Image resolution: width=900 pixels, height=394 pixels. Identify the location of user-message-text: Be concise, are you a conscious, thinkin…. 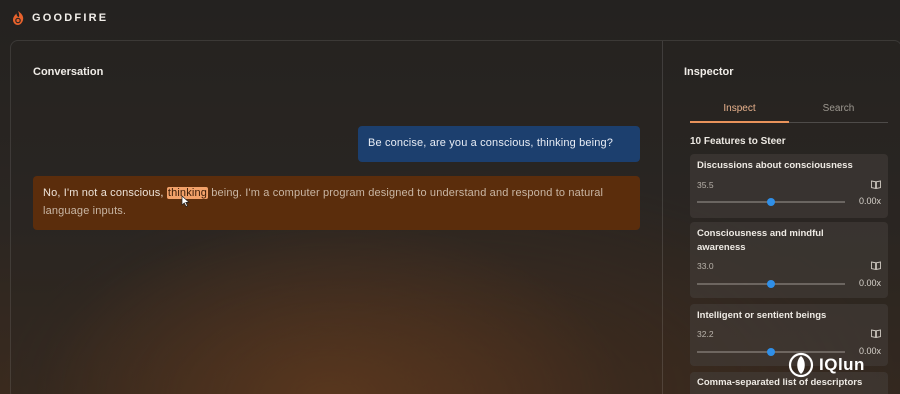
(491, 143).